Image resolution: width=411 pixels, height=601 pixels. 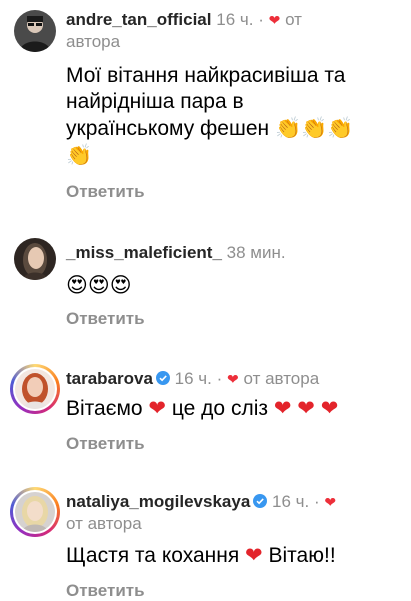 What do you see at coordinates (109, 378) in the screenshot?
I see `username: tarabarova` at bounding box center [109, 378].